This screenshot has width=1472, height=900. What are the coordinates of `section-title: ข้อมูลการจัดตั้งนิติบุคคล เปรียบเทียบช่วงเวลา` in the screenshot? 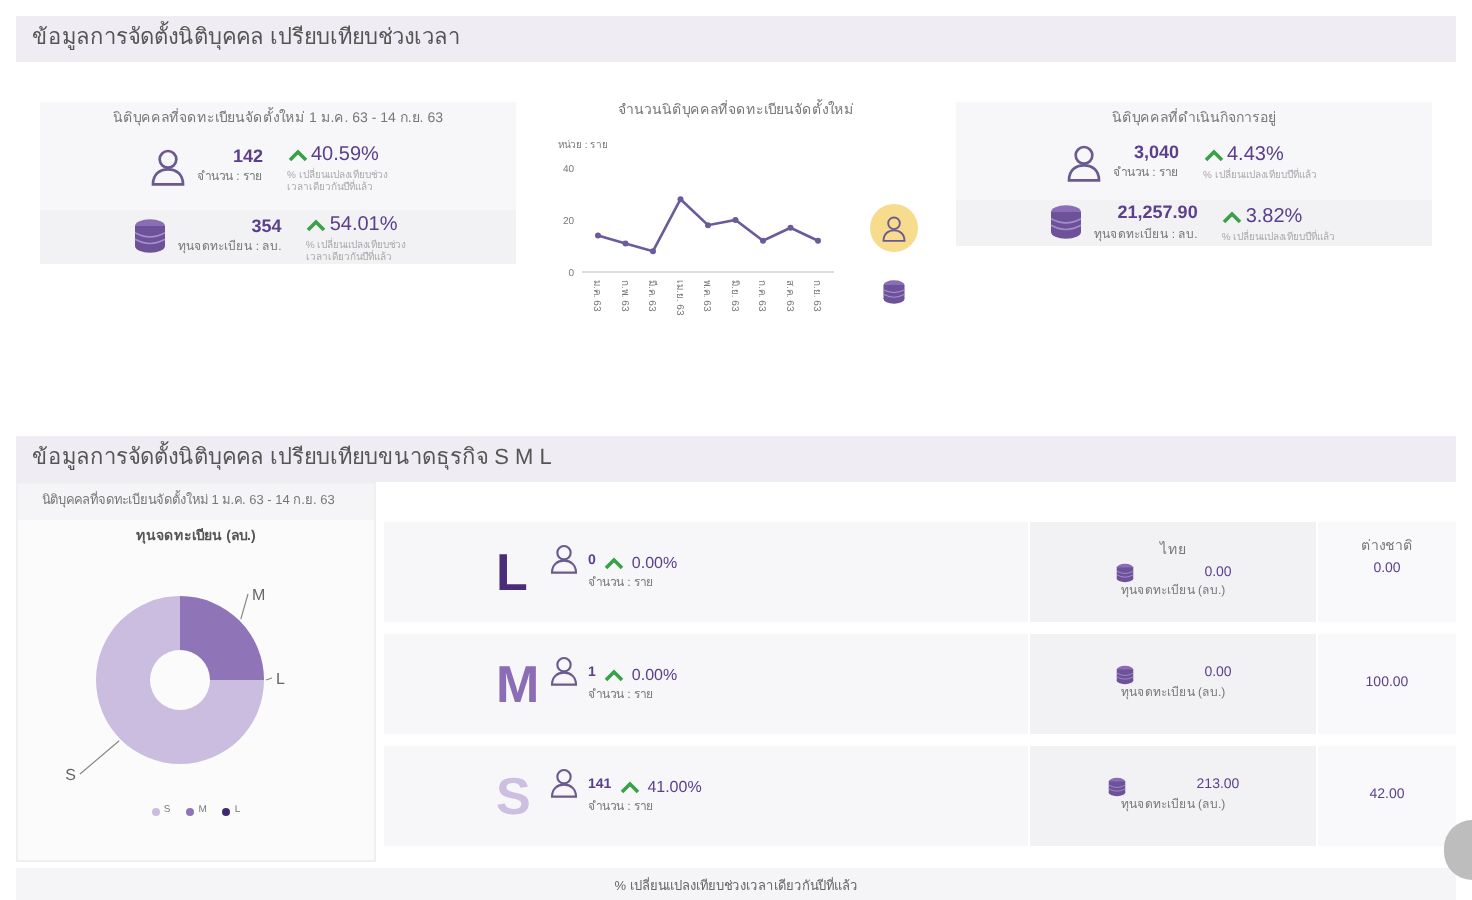 It's located at (246, 39).